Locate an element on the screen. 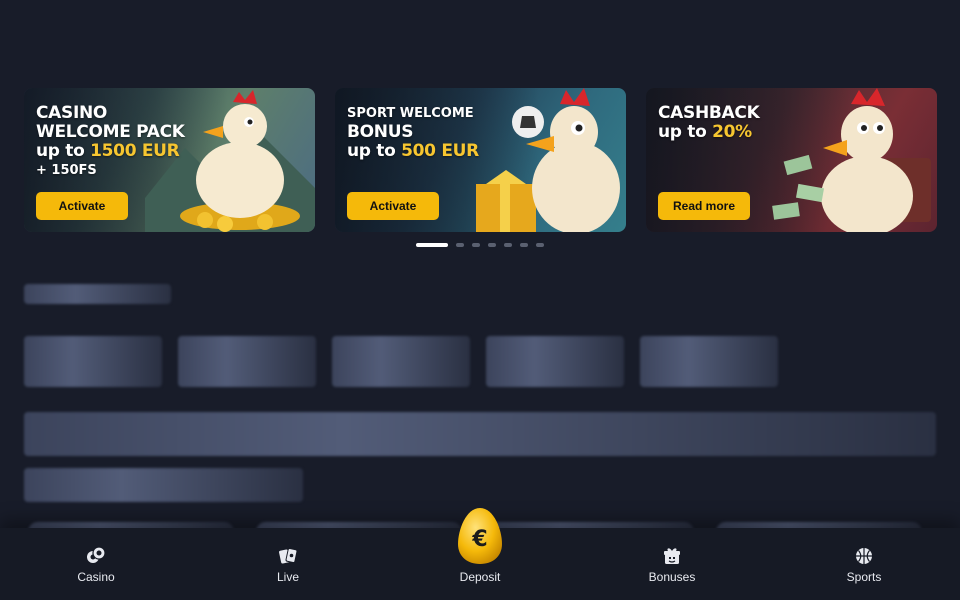 This screenshot has height=600, width=960. promo-text: CASHBACK up to 20% is located at coordinates (709, 122).